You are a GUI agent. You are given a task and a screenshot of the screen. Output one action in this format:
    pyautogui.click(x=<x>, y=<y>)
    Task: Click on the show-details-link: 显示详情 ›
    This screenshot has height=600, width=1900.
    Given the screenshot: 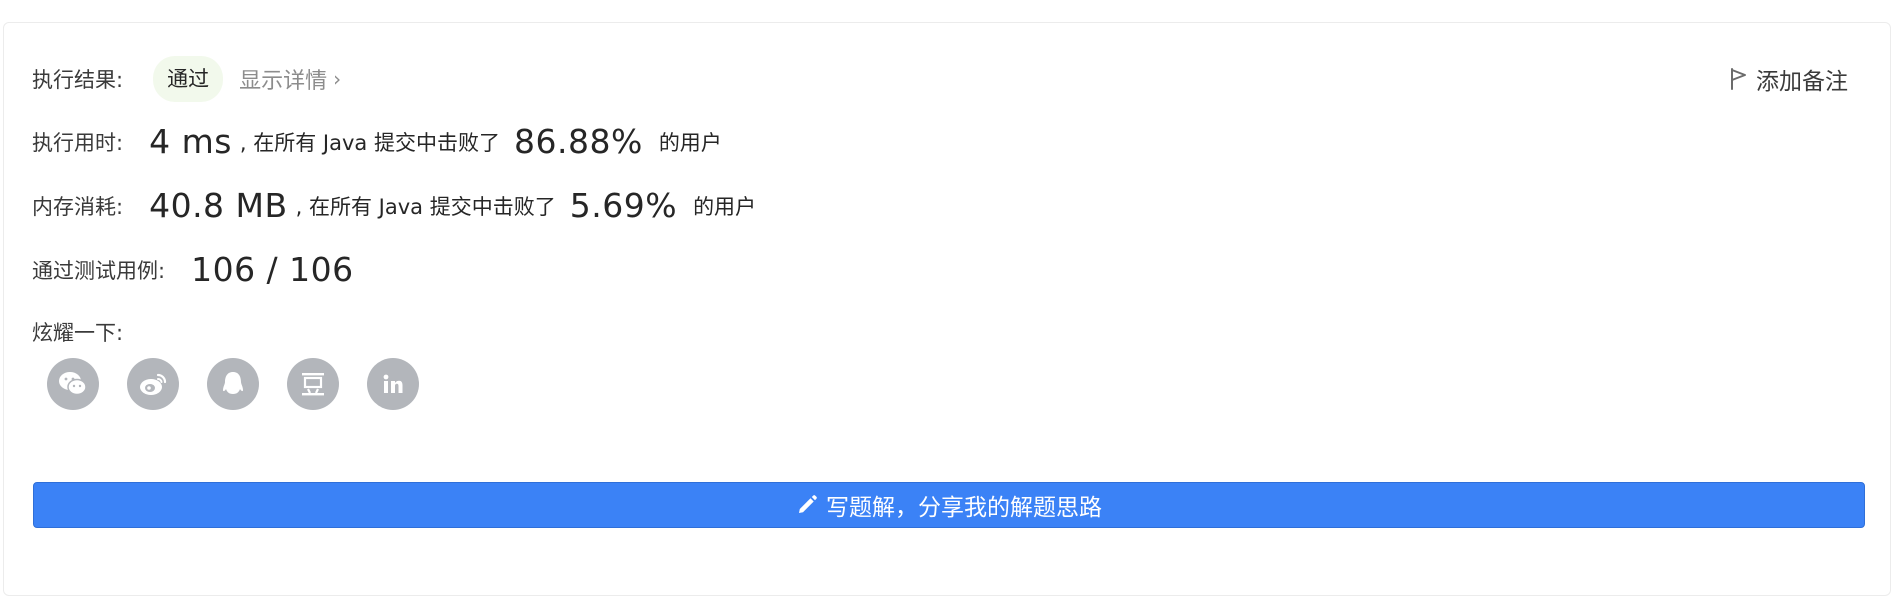 What is the action you would take?
    pyautogui.click(x=290, y=79)
    